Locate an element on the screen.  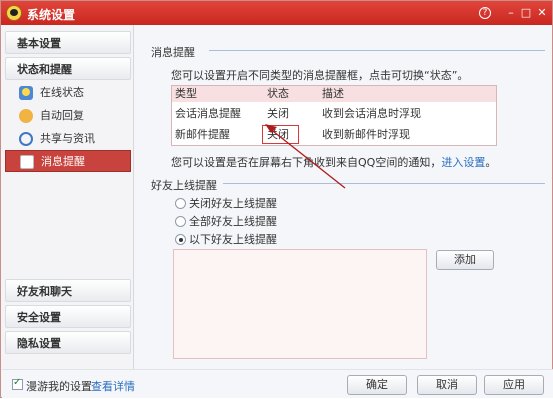
table-row: 会话消息提醒 关闭 收到会话消息时浮现 is located at coordinates (334, 114).